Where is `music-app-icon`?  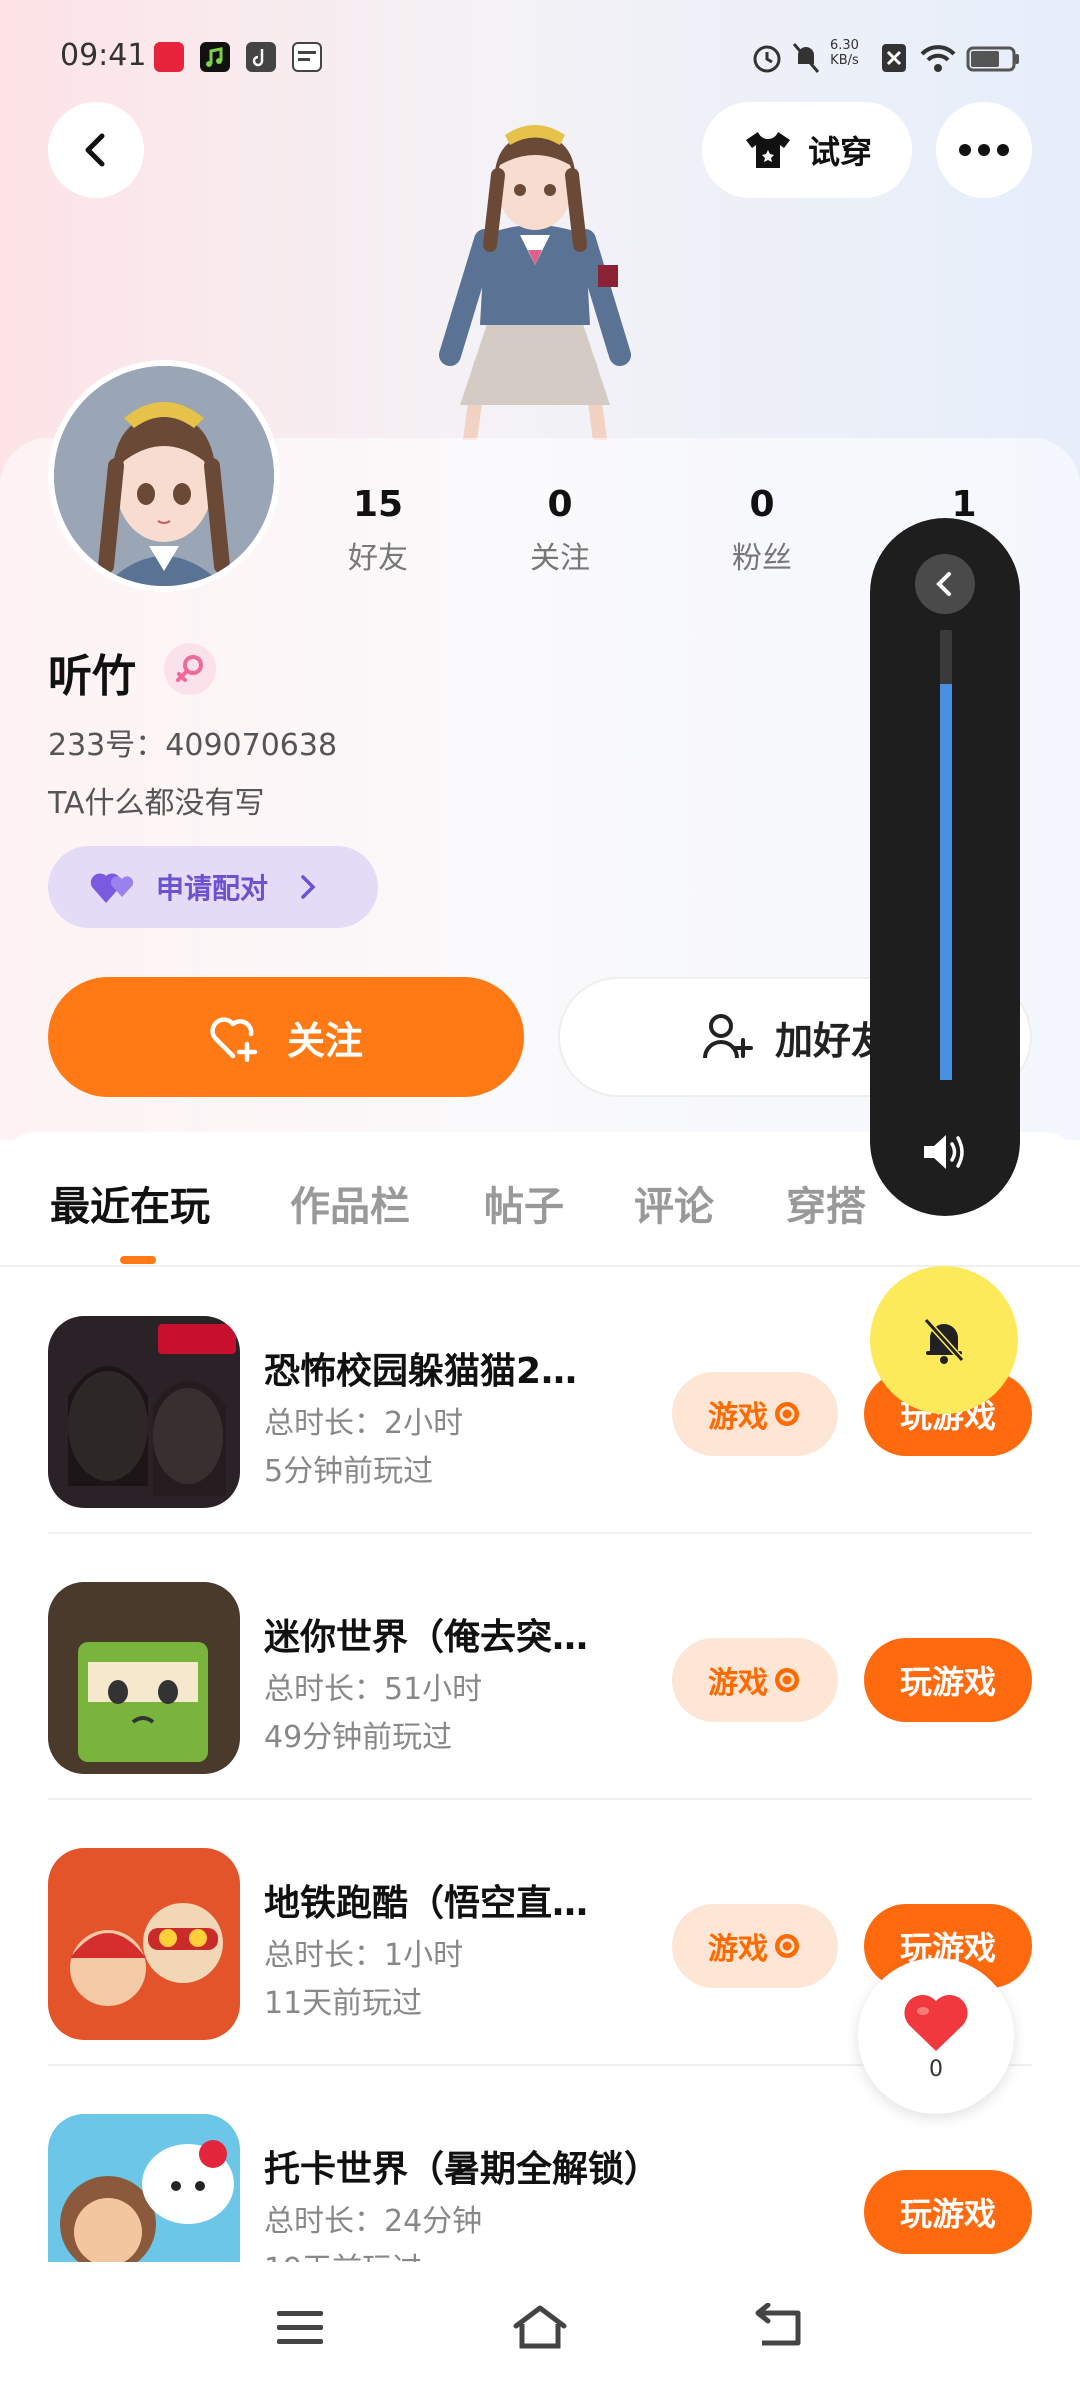 music-app-icon is located at coordinates (215, 57).